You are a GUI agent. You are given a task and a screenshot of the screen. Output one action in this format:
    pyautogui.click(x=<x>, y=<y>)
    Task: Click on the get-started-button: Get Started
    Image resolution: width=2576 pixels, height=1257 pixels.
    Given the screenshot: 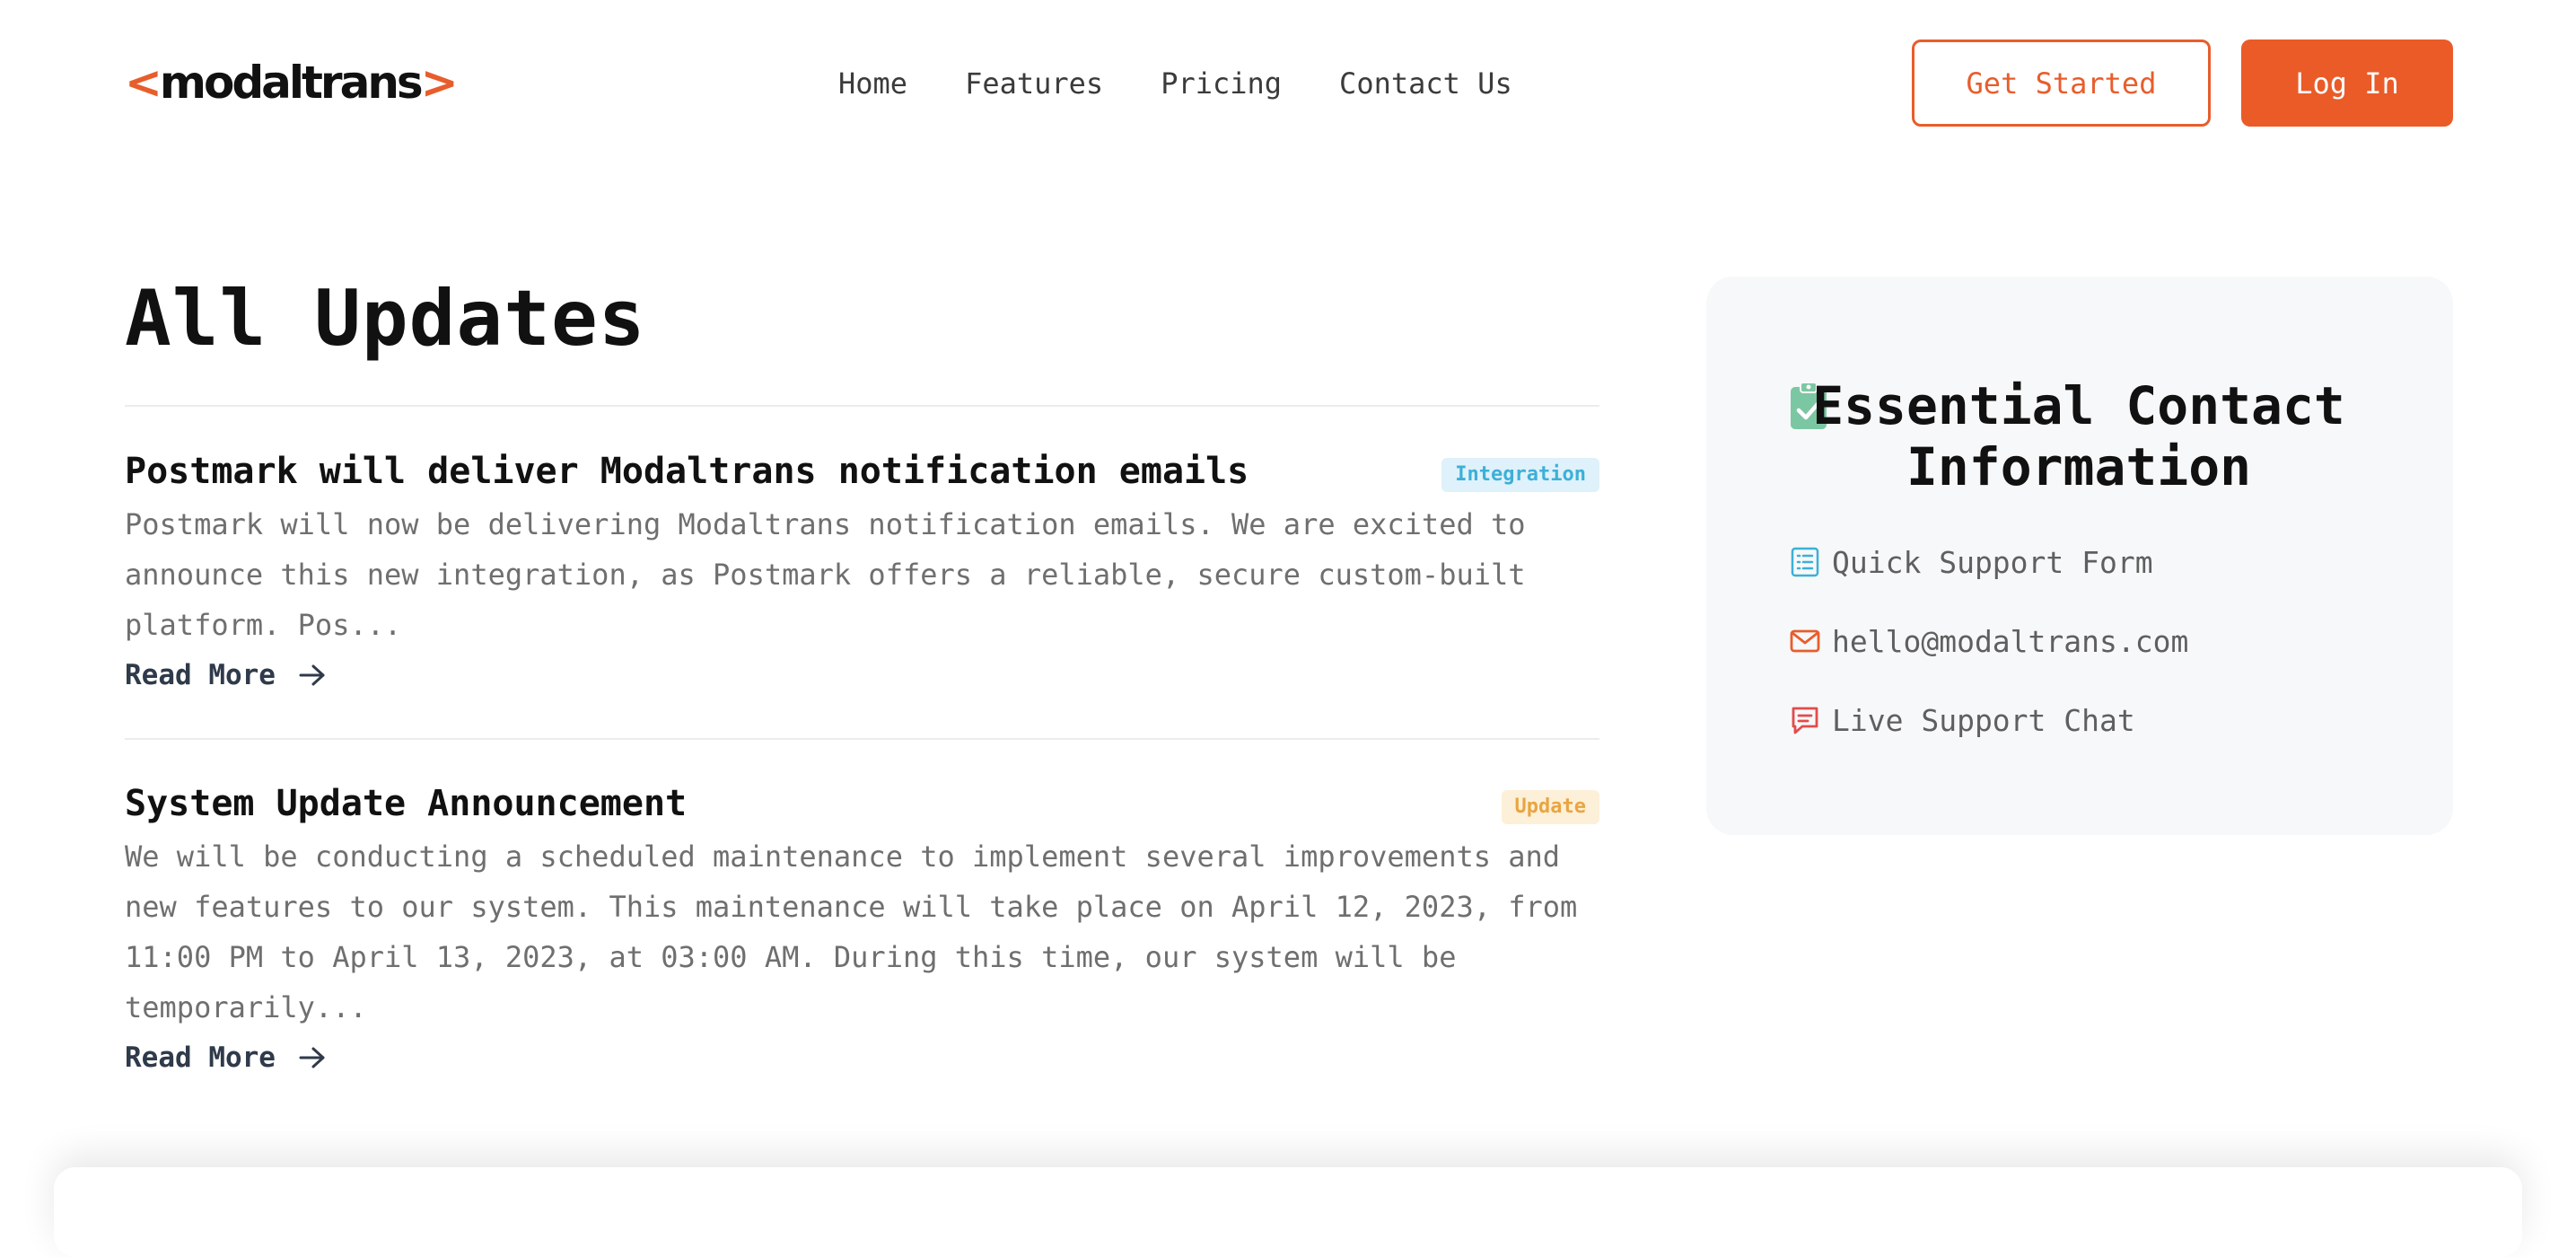 What is the action you would take?
    pyautogui.click(x=2061, y=83)
    